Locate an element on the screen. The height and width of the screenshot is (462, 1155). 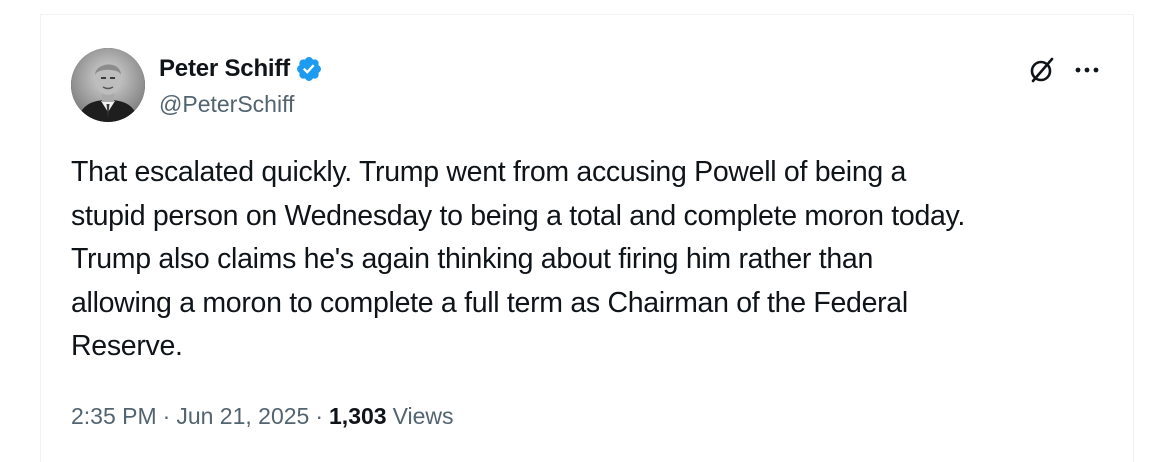
author-name-row: Peter Schiff is located at coordinates (241, 69).